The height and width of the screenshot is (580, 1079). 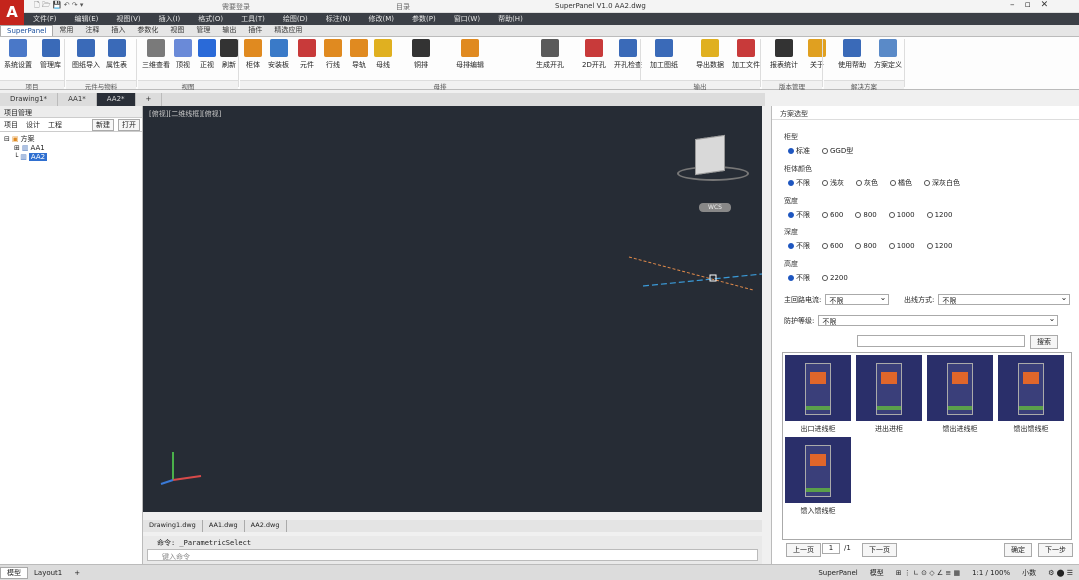 I want to click on new-button: 新建, so click(x=103, y=124).